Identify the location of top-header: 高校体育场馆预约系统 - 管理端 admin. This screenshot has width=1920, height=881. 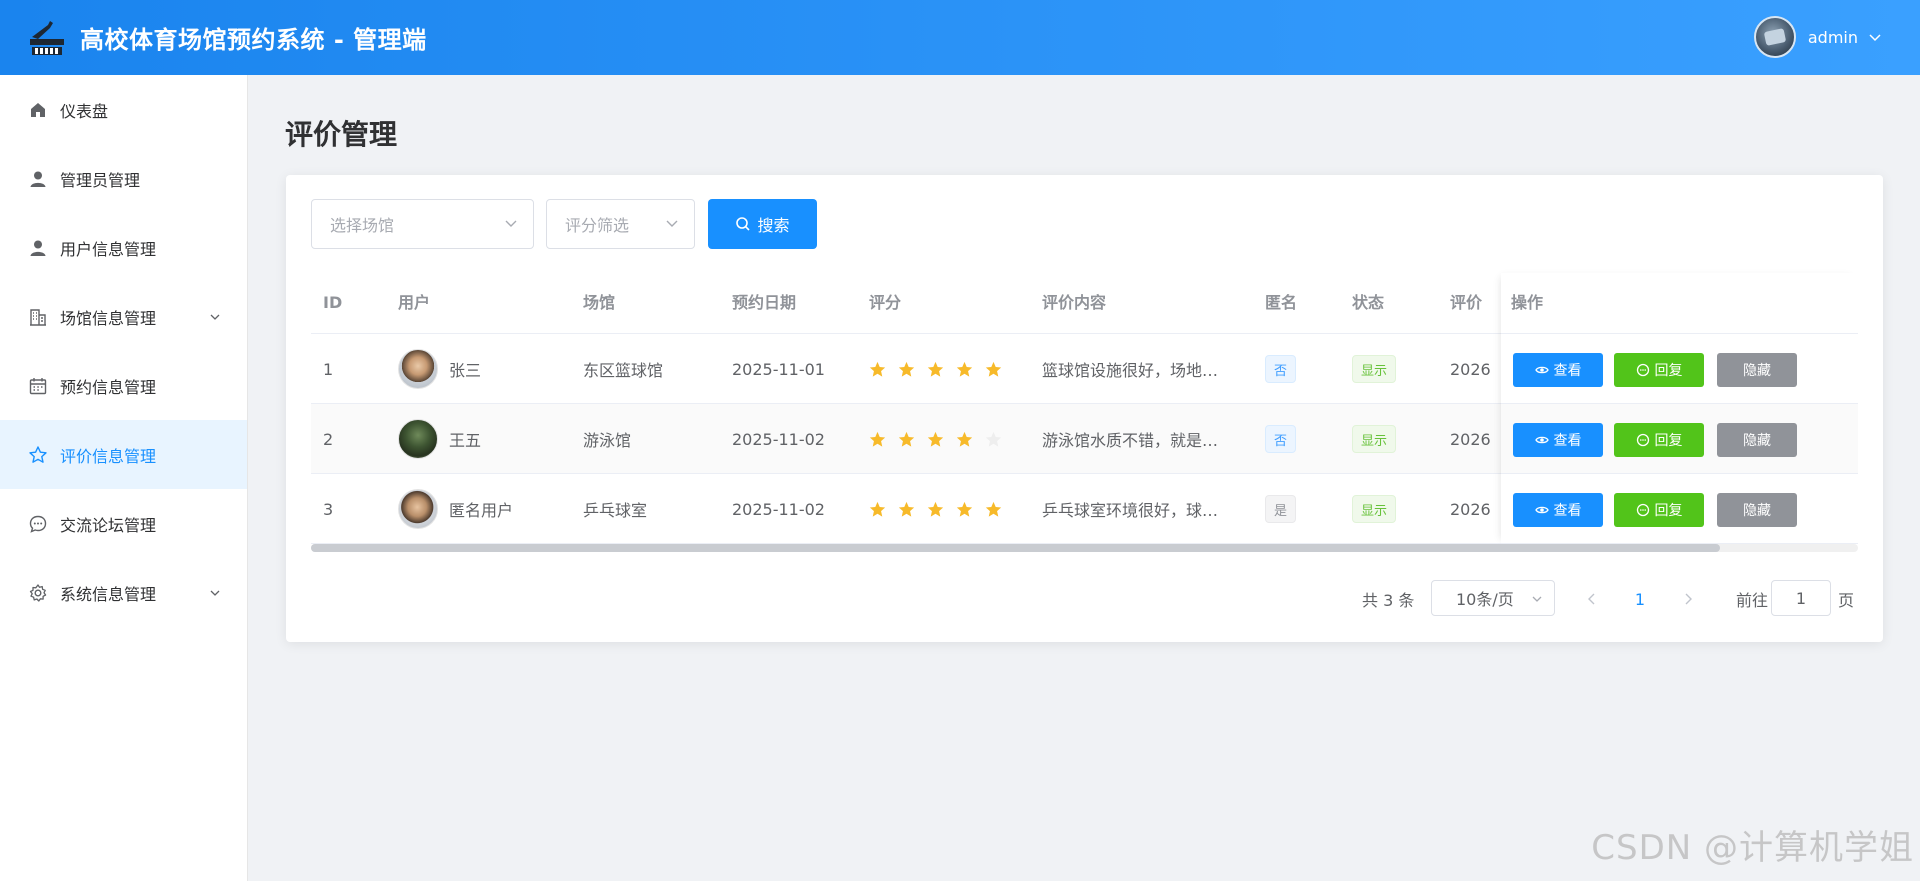
(960, 37).